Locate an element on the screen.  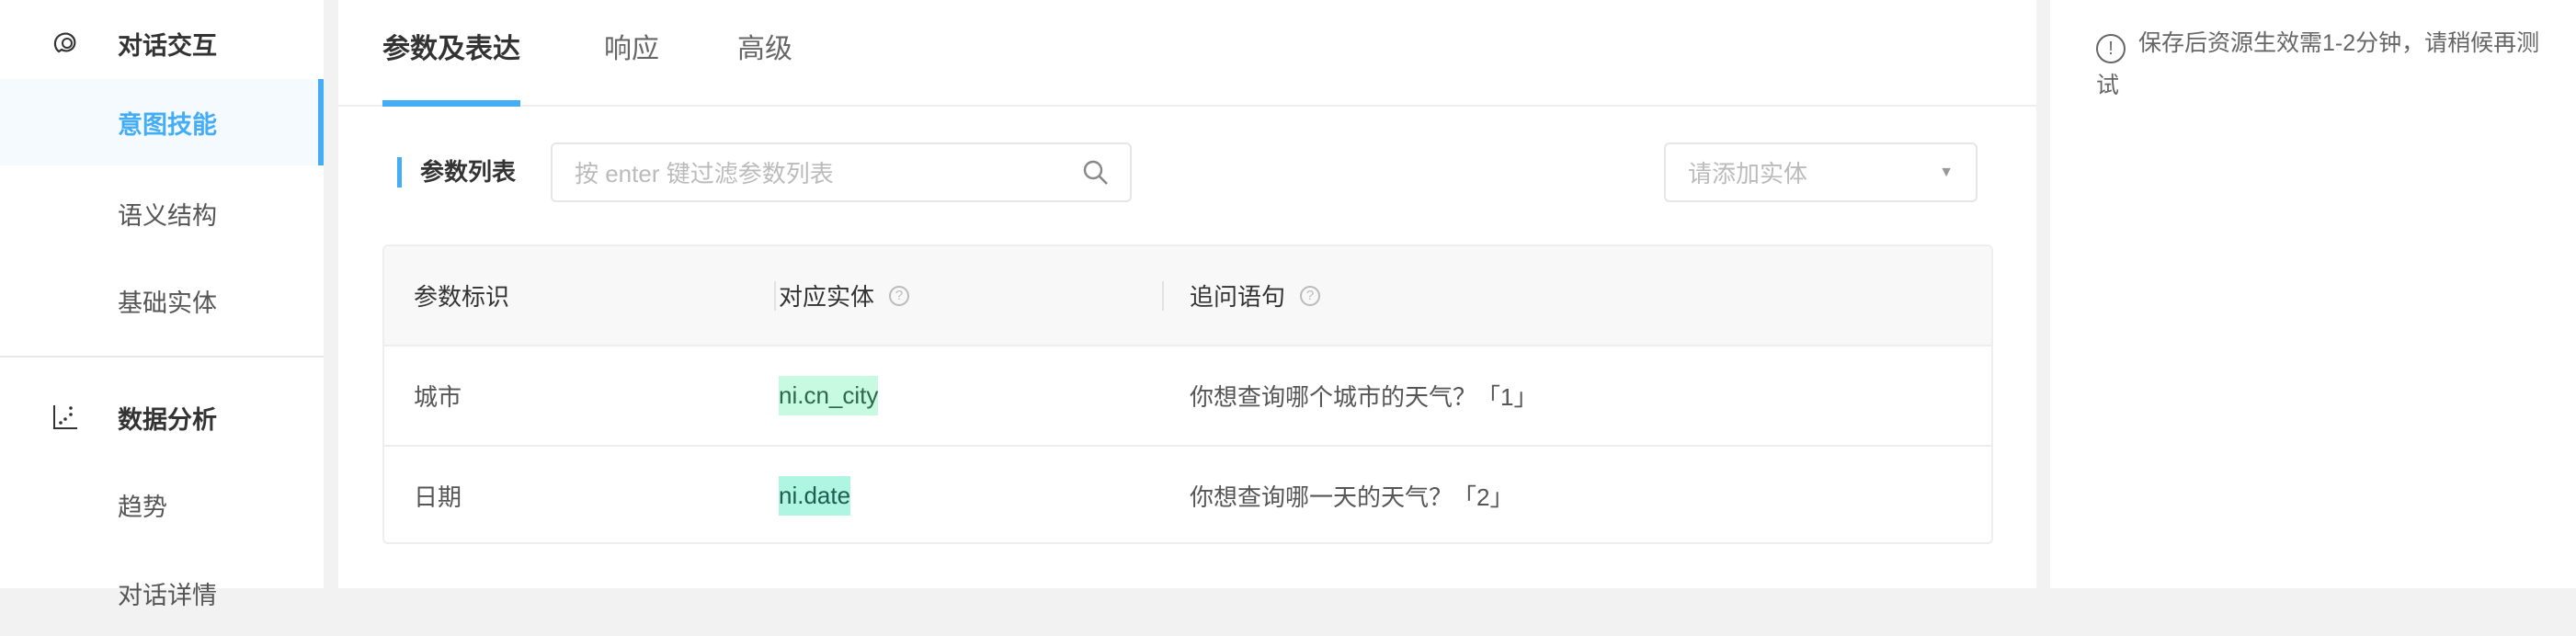
sidebar: 对话交互 意图技能 语义结构 基础实体 数据分析 趋势 对话详情 is located at coordinates (162, 304).